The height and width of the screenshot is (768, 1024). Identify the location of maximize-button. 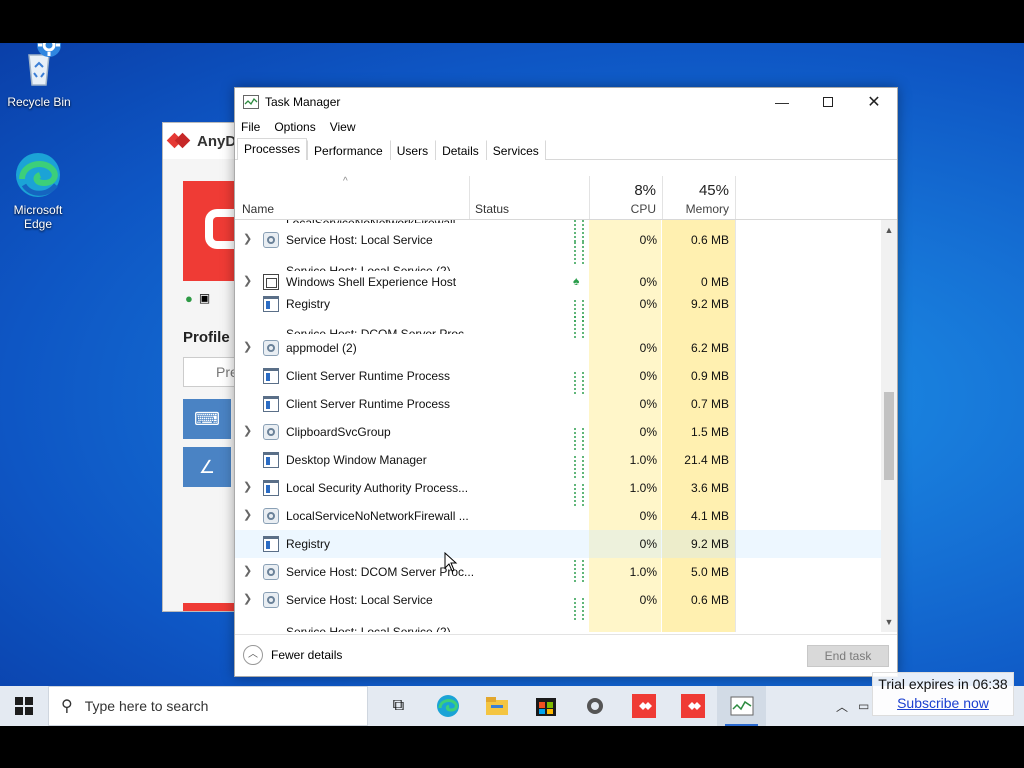
(828, 102).